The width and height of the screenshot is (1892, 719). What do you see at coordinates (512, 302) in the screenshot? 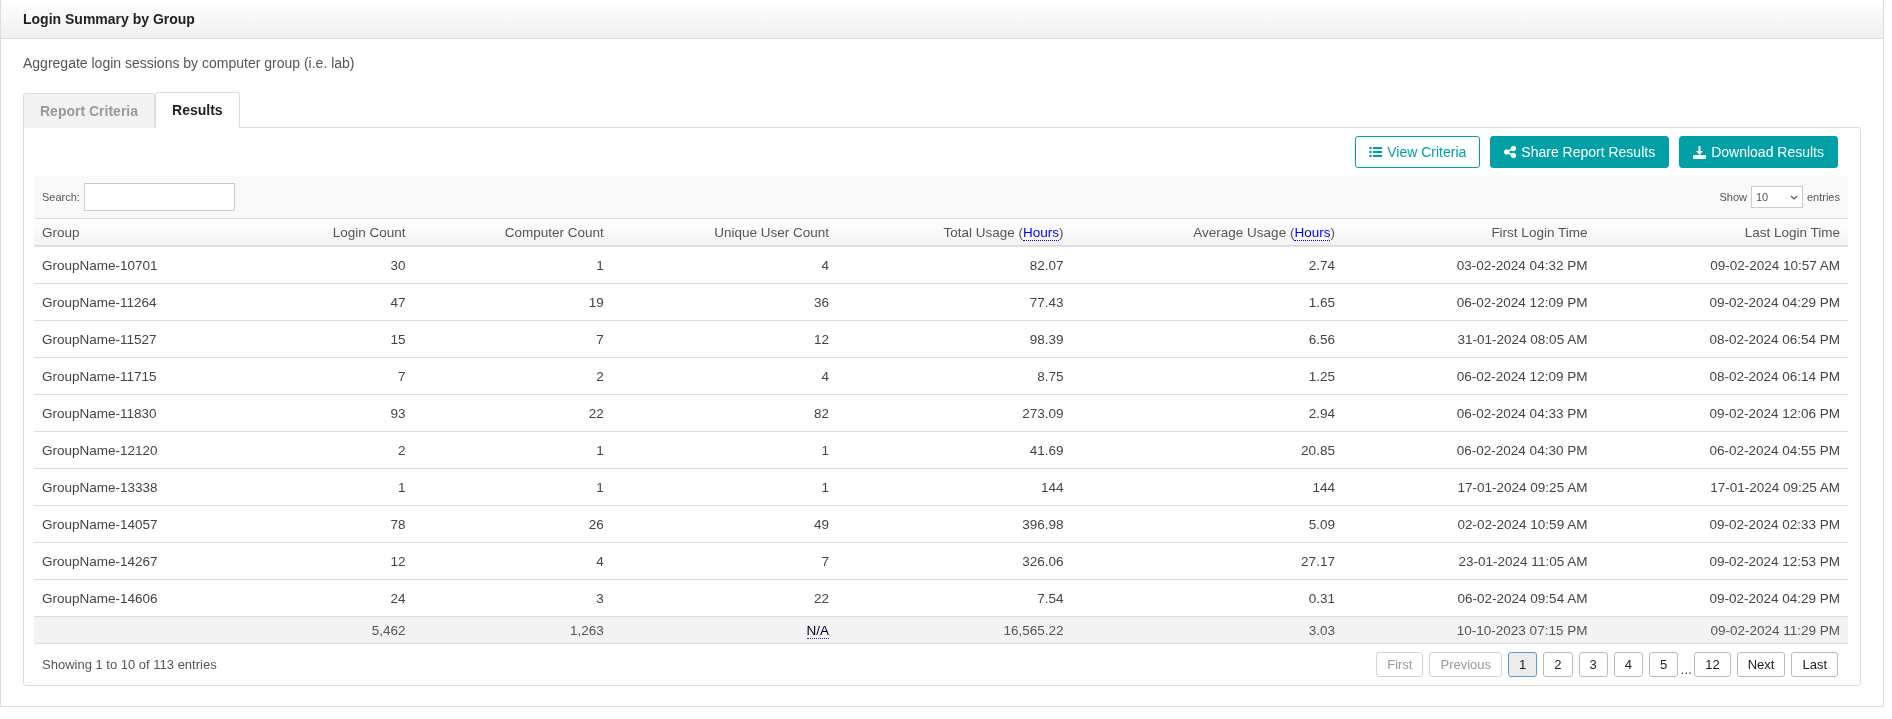
I see `table-cell: 19` at bounding box center [512, 302].